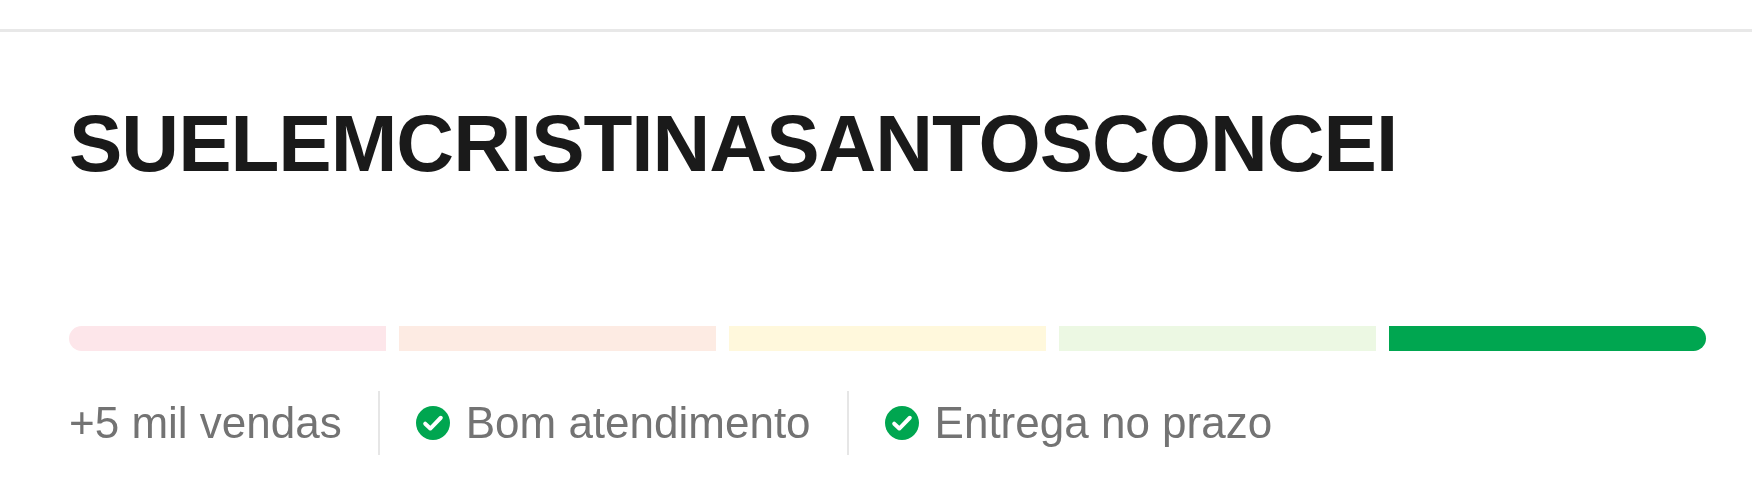  Describe the element at coordinates (734, 144) in the screenshot. I see `seller-name: SUELEMCRISTINASANTOSCONCEI` at that location.